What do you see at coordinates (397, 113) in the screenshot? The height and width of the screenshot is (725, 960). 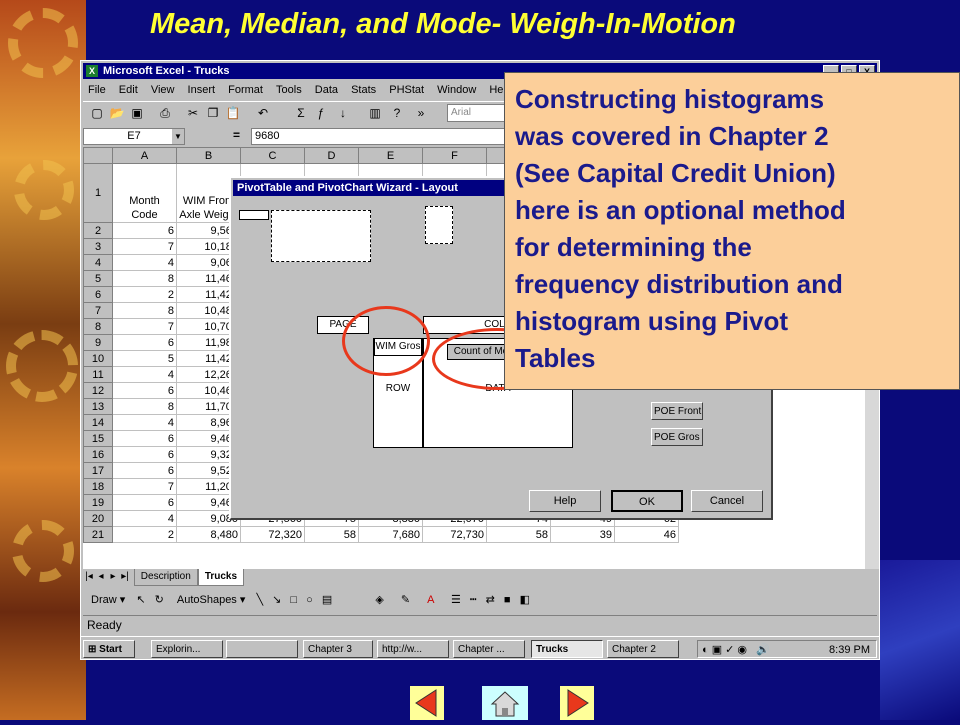 I see `help-icon: ?` at bounding box center [397, 113].